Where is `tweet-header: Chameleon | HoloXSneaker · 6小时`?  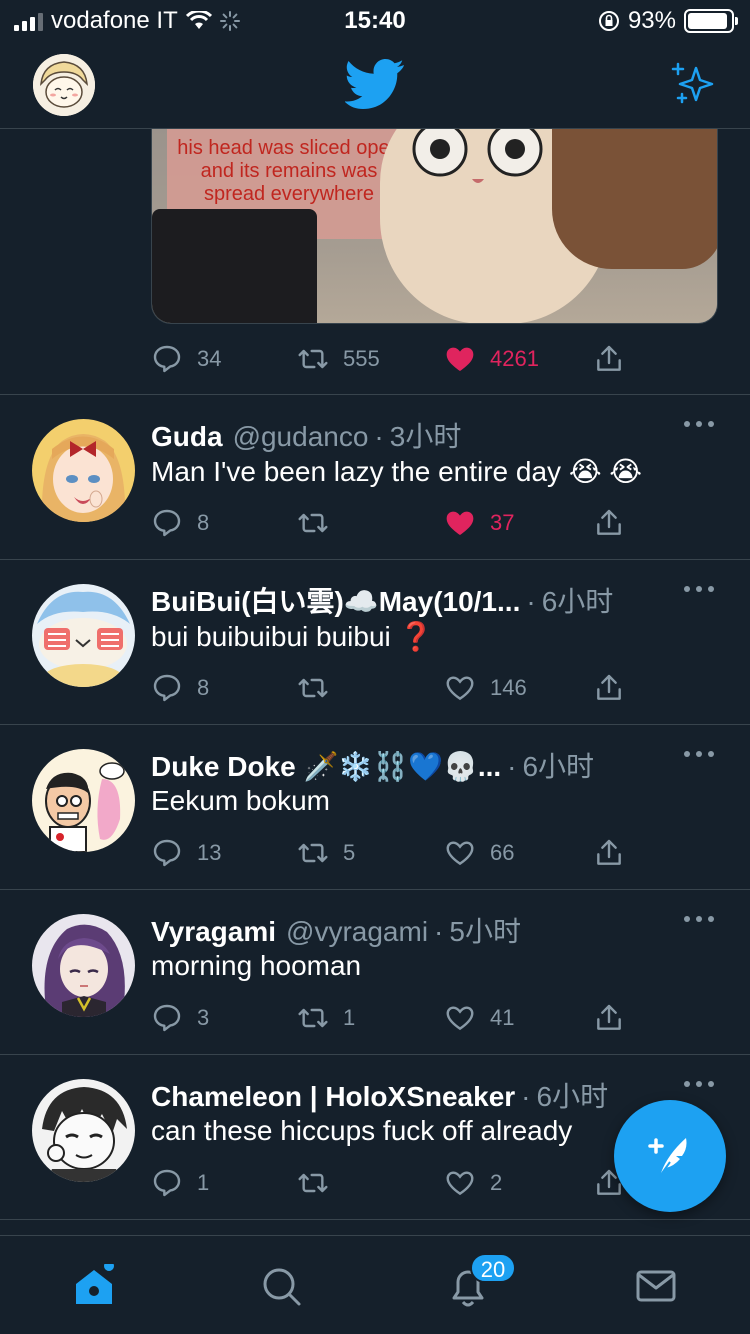 tweet-header: Chameleon | HoloXSneaker · 6小时 is located at coordinates (410, 1095).